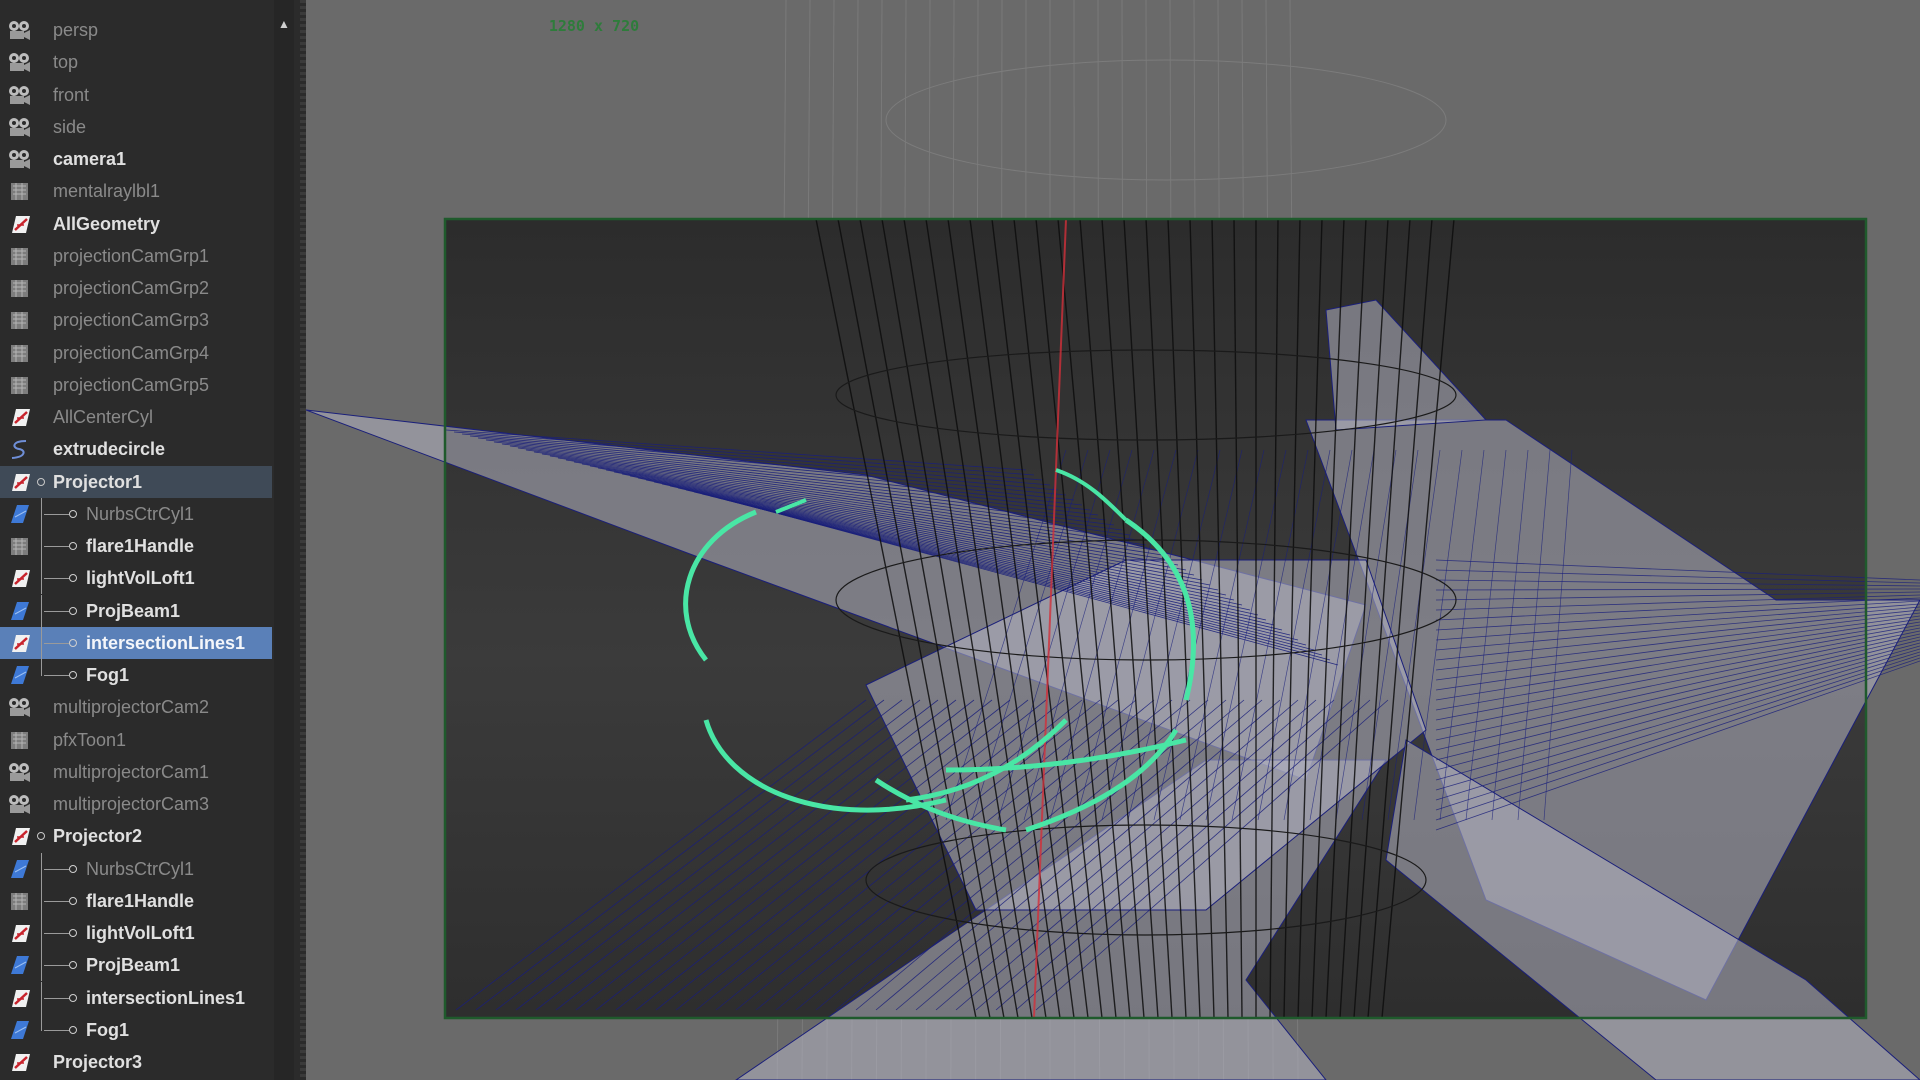  I want to click on outliner-item: persp, so click(136, 30).